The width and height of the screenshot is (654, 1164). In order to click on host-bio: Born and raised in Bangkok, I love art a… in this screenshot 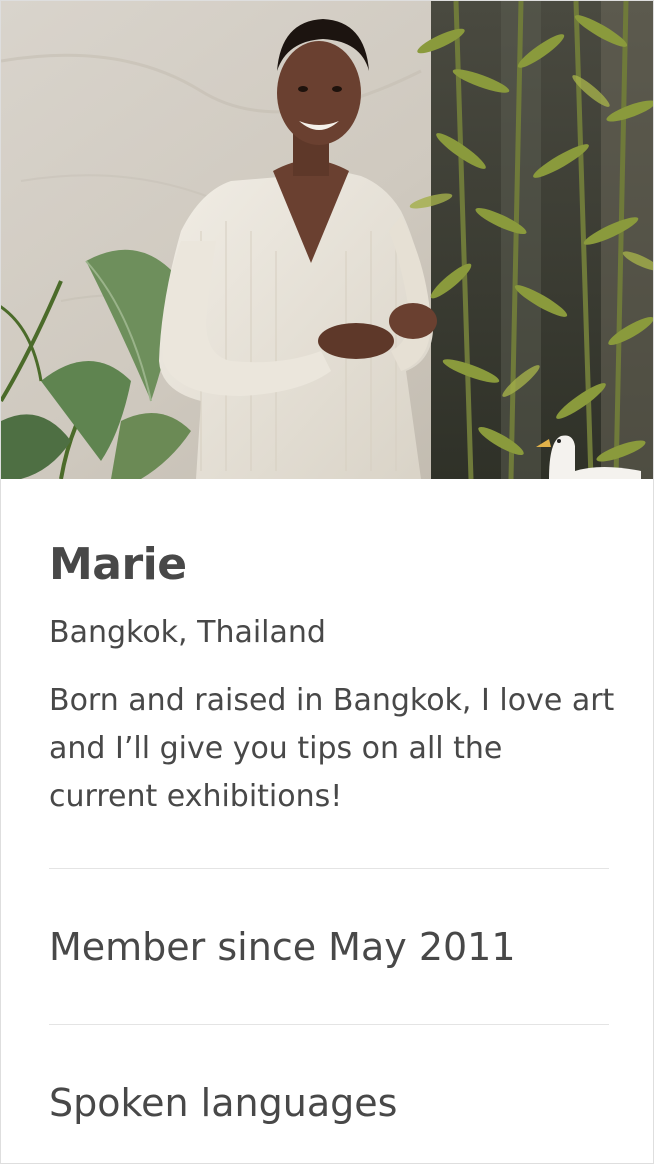, I will do `click(332, 748)`.